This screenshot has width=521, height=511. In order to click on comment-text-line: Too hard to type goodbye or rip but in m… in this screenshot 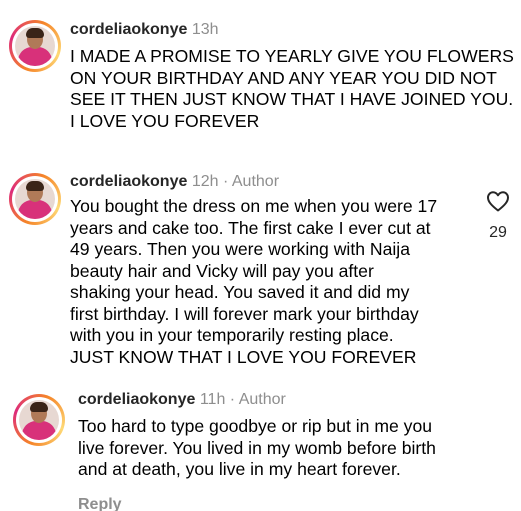, I will do `click(255, 426)`.